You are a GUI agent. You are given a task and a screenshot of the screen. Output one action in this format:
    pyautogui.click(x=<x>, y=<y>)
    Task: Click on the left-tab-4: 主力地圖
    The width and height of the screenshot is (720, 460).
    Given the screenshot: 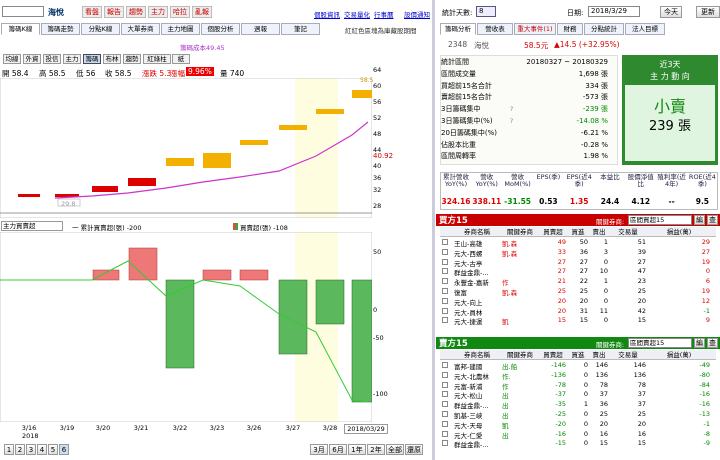 What is the action you would take?
    pyautogui.click(x=180, y=29)
    